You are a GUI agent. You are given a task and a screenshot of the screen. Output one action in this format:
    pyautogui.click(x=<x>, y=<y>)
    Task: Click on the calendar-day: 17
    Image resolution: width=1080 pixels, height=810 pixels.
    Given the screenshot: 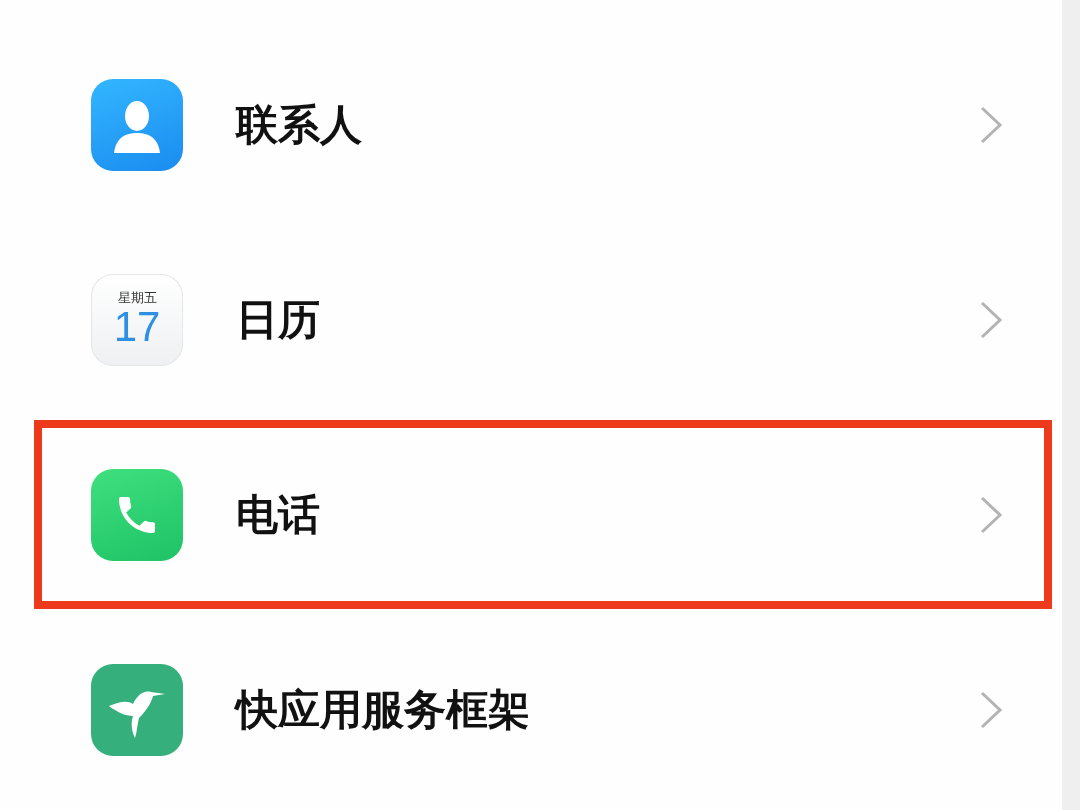 What is the action you would take?
    pyautogui.click(x=137, y=327)
    